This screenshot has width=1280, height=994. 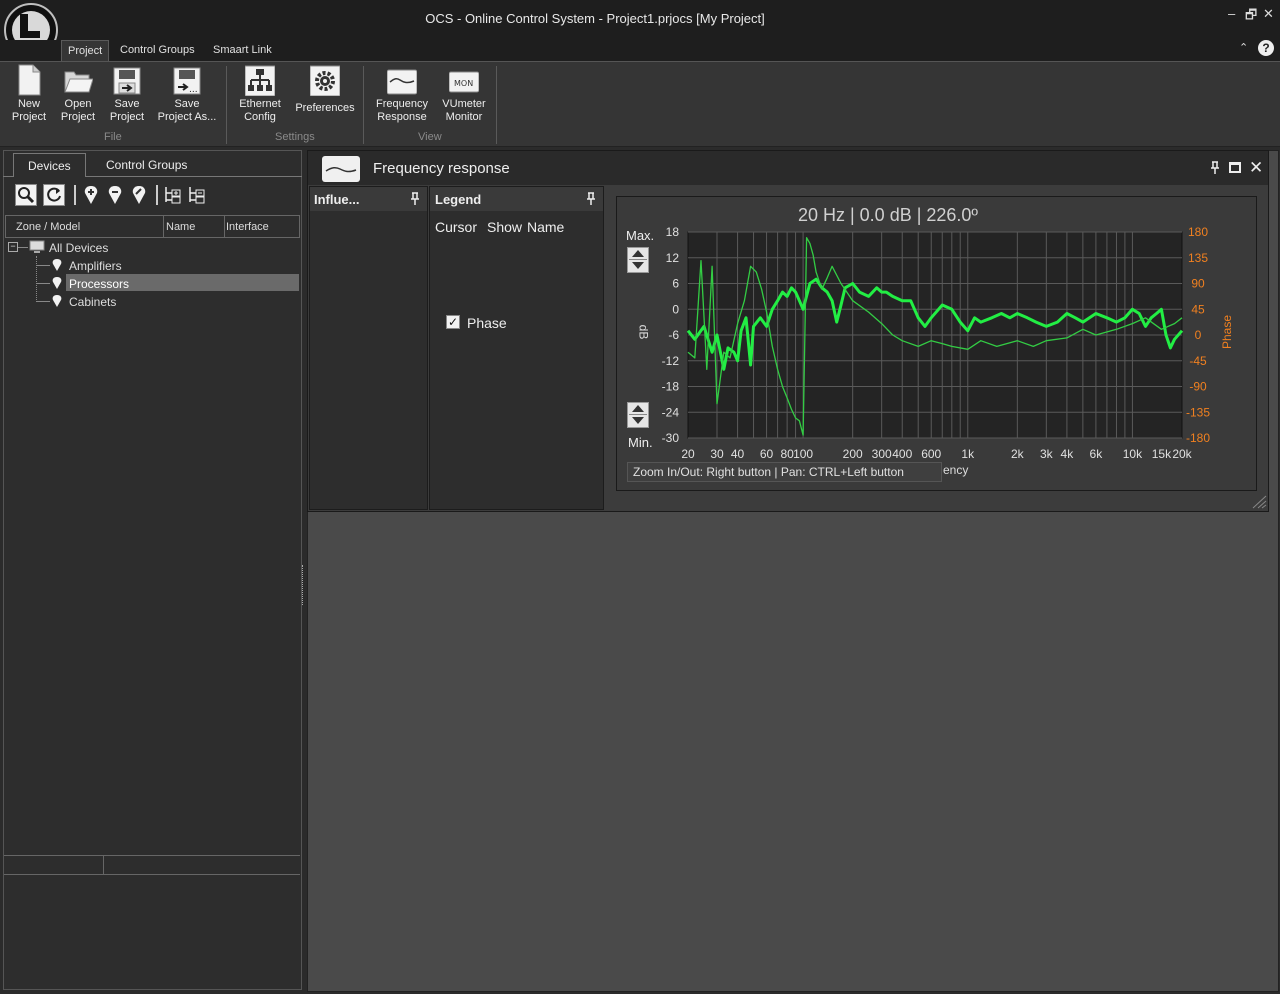 What do you see at coordinates (1198, 438) in the screenshot?
I see `phase-tick-label: -180` at bounding box center [1198, 438].